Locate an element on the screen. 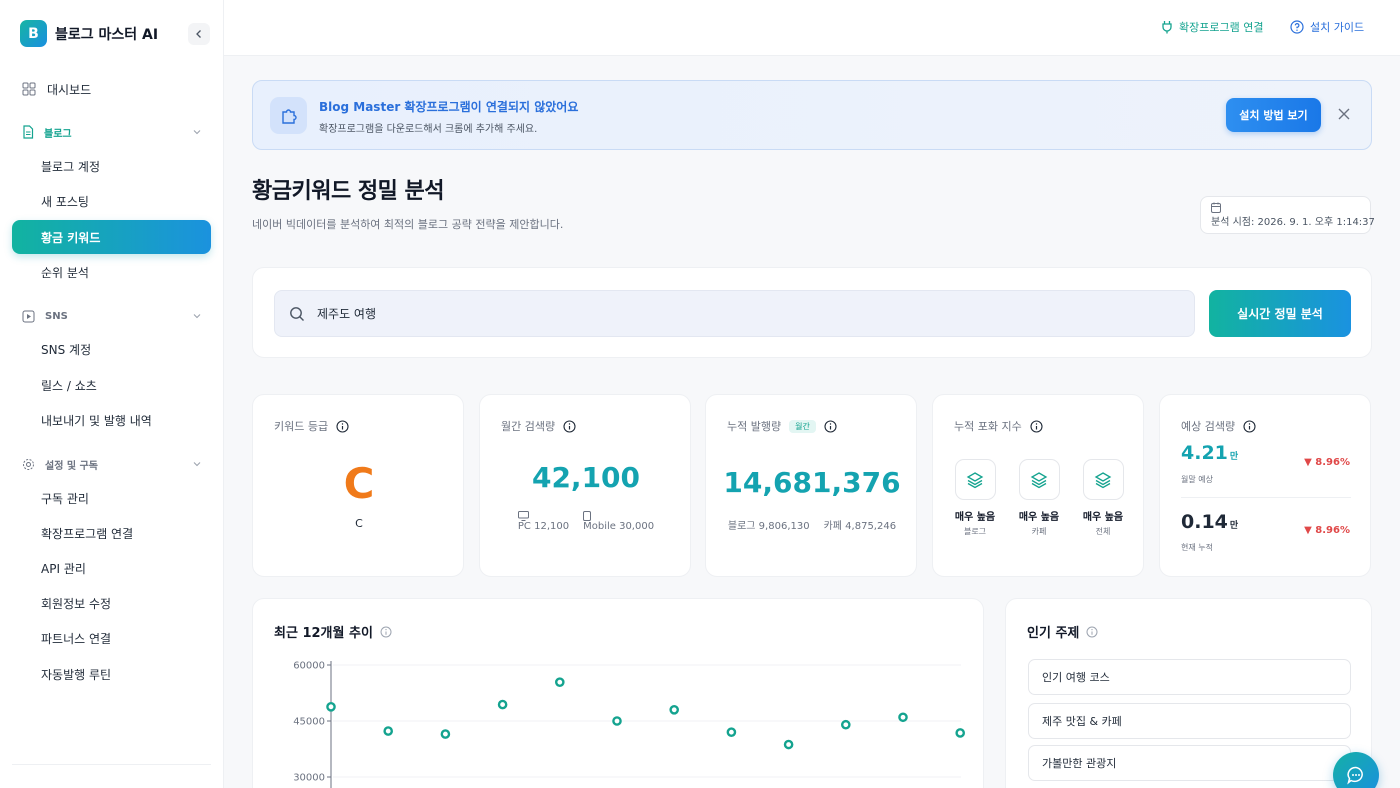  popular-topic-item: 가볼만한 관광지 is located at coordinates (1189, 763).